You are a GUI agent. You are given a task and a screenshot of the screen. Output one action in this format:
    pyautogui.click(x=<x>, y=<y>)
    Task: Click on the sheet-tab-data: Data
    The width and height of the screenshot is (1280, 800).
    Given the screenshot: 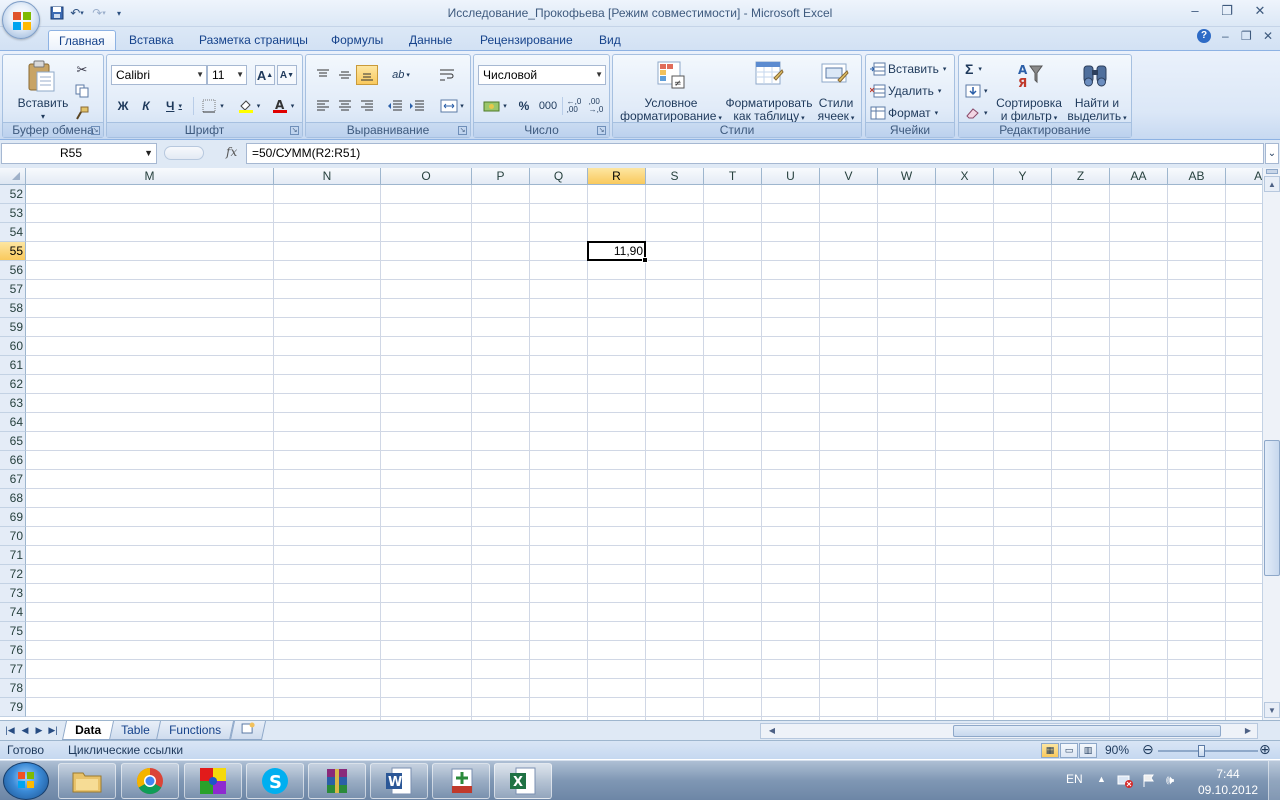 What is the action you would take?
    pyautogui.click(x=88, y=730)
    